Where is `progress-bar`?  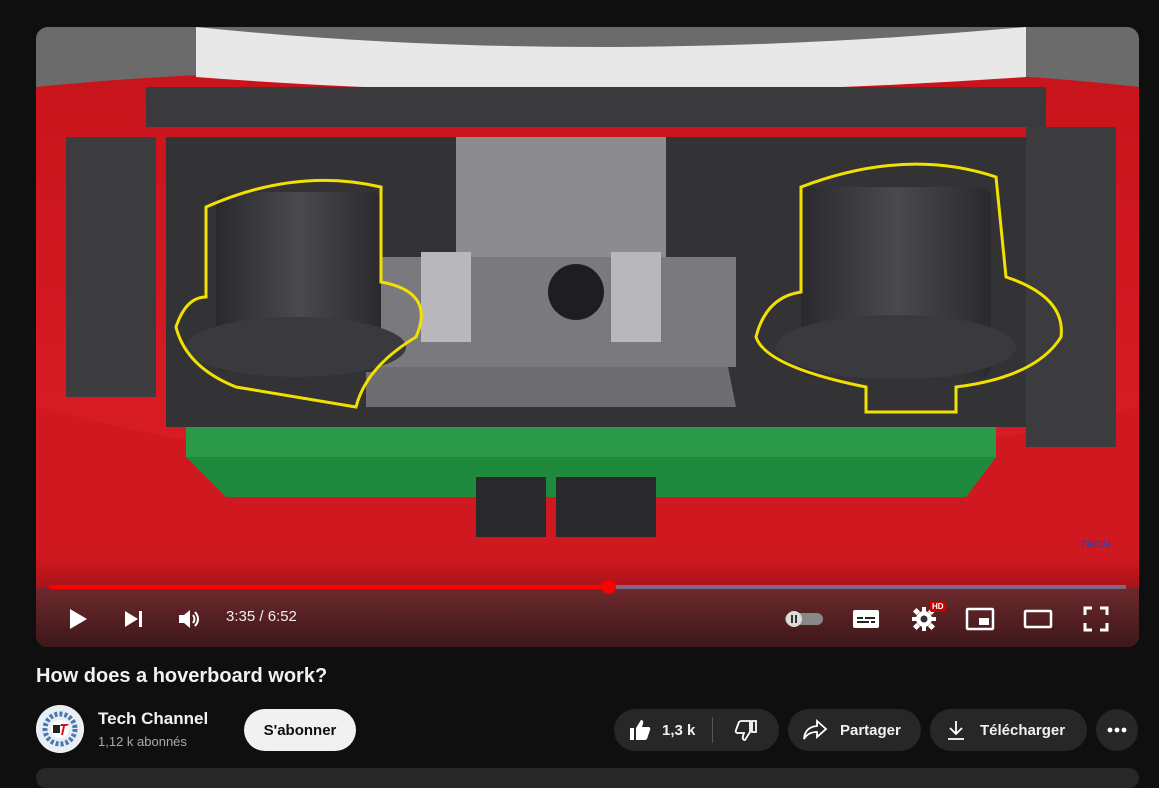
progress-bar is located at coordinates (587, 587).